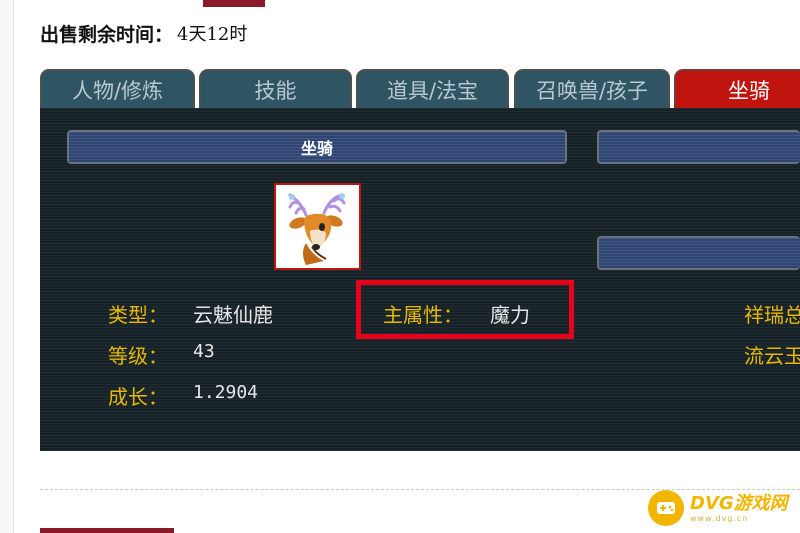  What do you see at coordinates (107, 530) in the screenshot?
I see `bottom-accent-bar` at bounding box center [107, 530].